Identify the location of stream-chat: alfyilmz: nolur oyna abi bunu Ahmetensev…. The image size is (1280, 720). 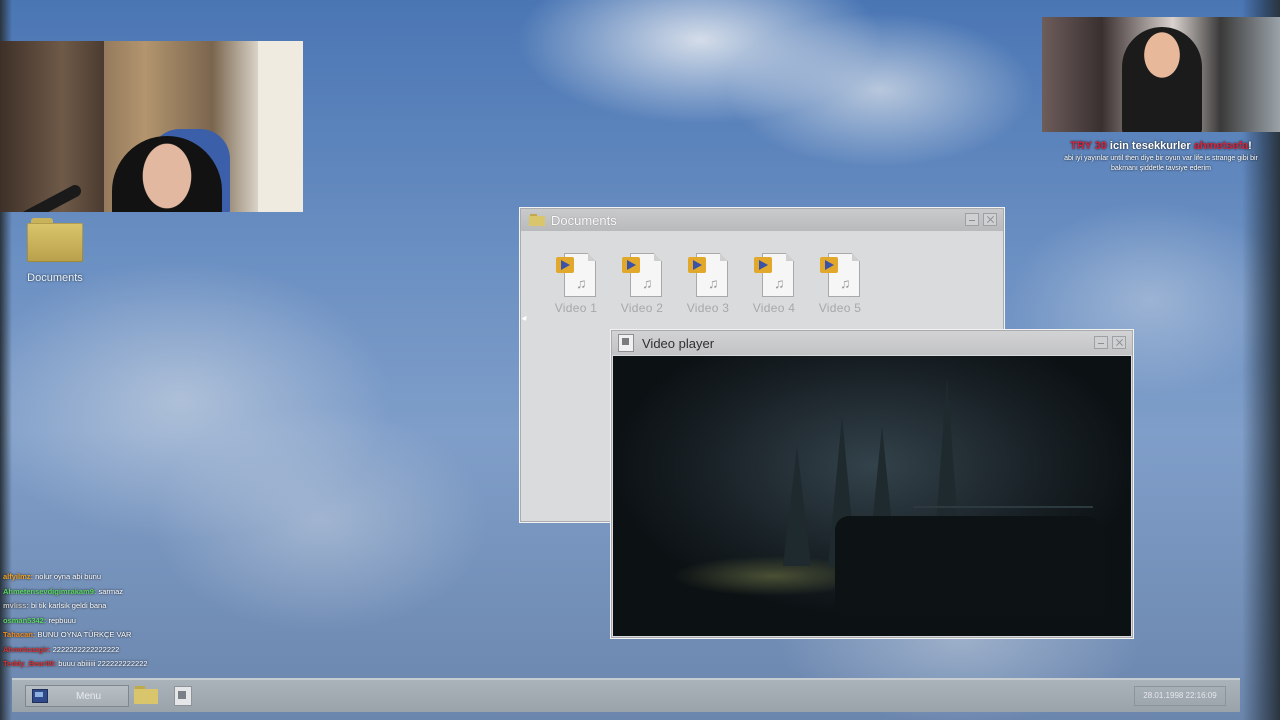
(153, 621).